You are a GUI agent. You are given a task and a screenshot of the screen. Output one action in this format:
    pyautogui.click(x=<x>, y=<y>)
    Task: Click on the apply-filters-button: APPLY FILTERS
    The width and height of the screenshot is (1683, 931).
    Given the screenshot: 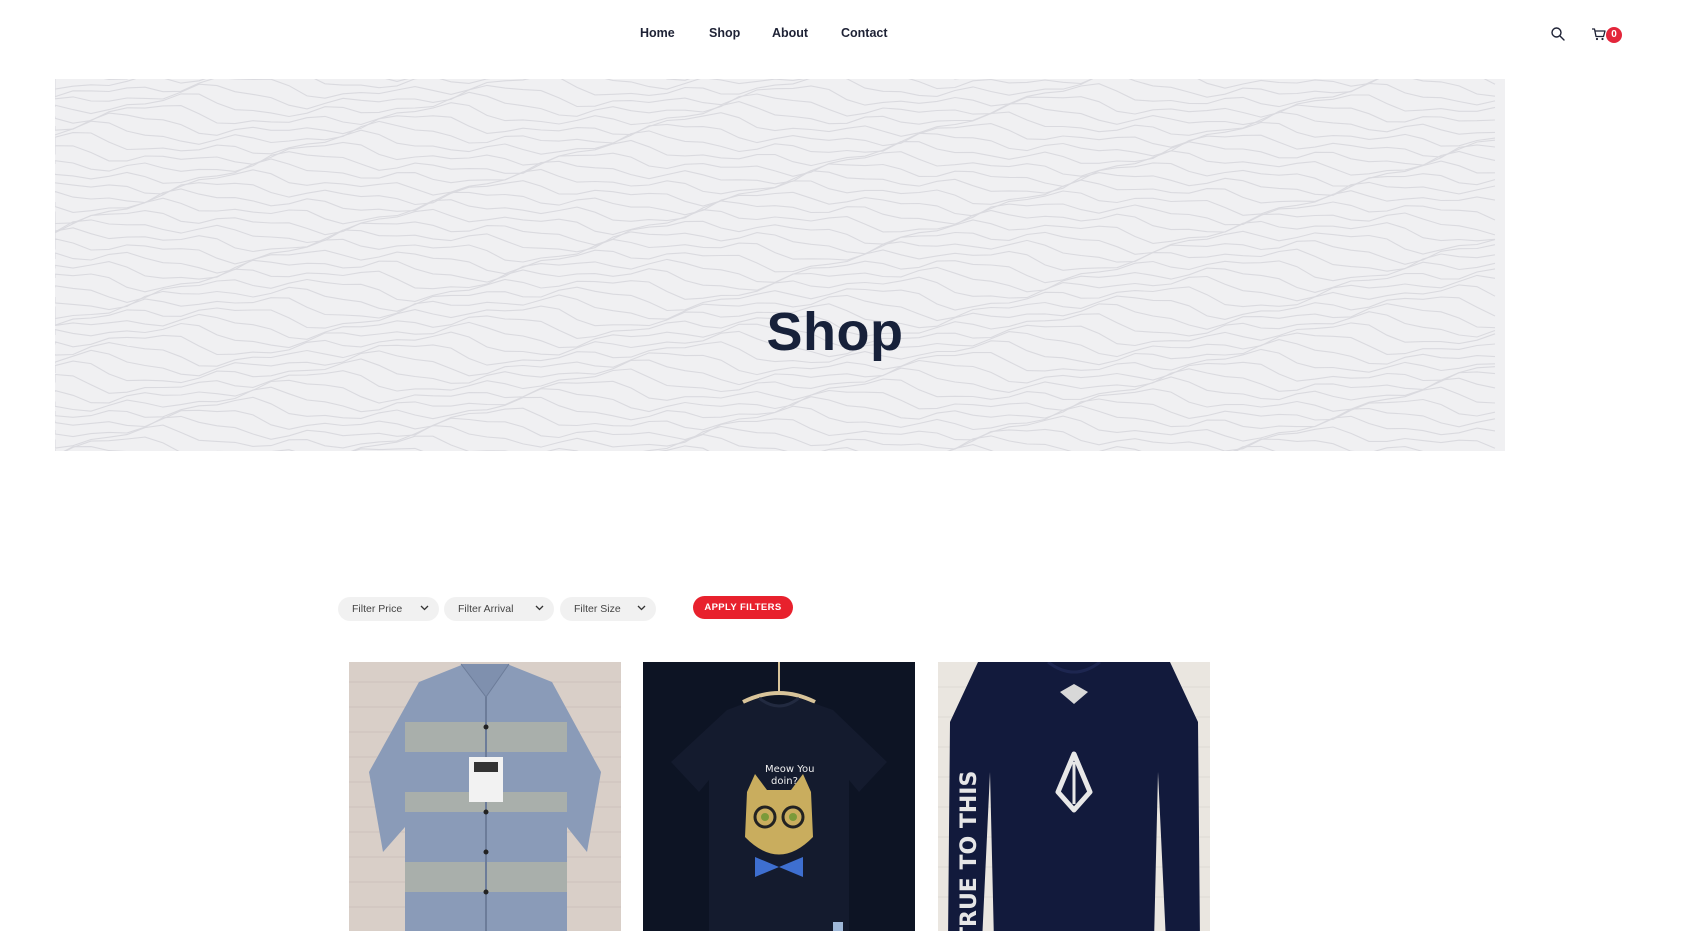 What is the action you would take?
    pyautogui.click(x=743, y=607)
    